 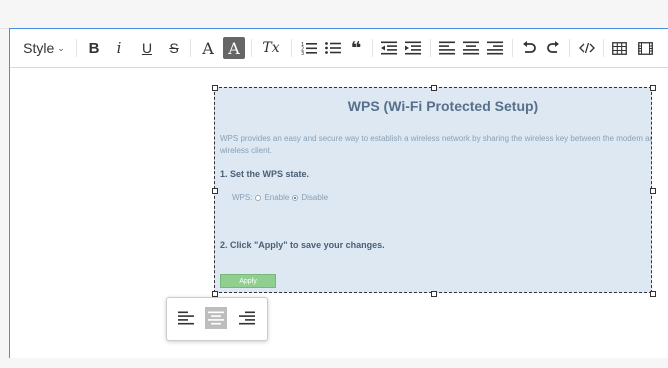 I want to click on wps-radio-row: WPS: Enable Disable, so click(x=280, y=197).